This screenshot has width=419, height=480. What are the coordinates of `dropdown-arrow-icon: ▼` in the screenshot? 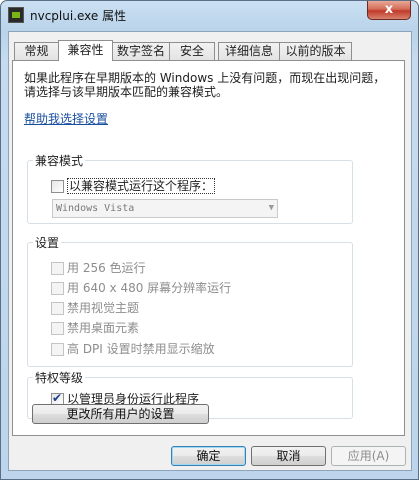 It's located at (271, 208).